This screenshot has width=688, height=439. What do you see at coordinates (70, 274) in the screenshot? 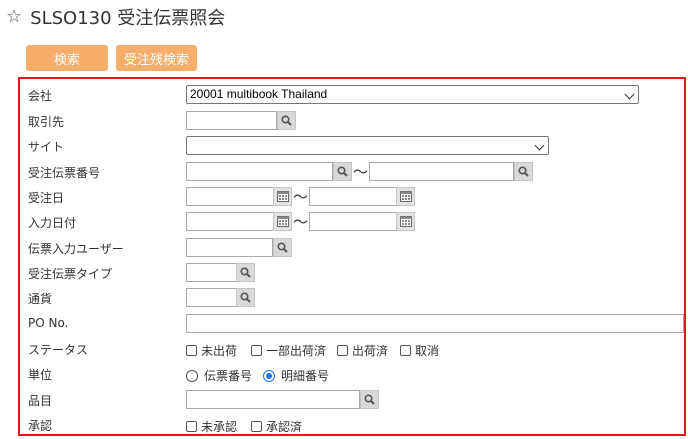
I see `order-type-label: 受注伝票タイプ` at bounding box center [70, 274].